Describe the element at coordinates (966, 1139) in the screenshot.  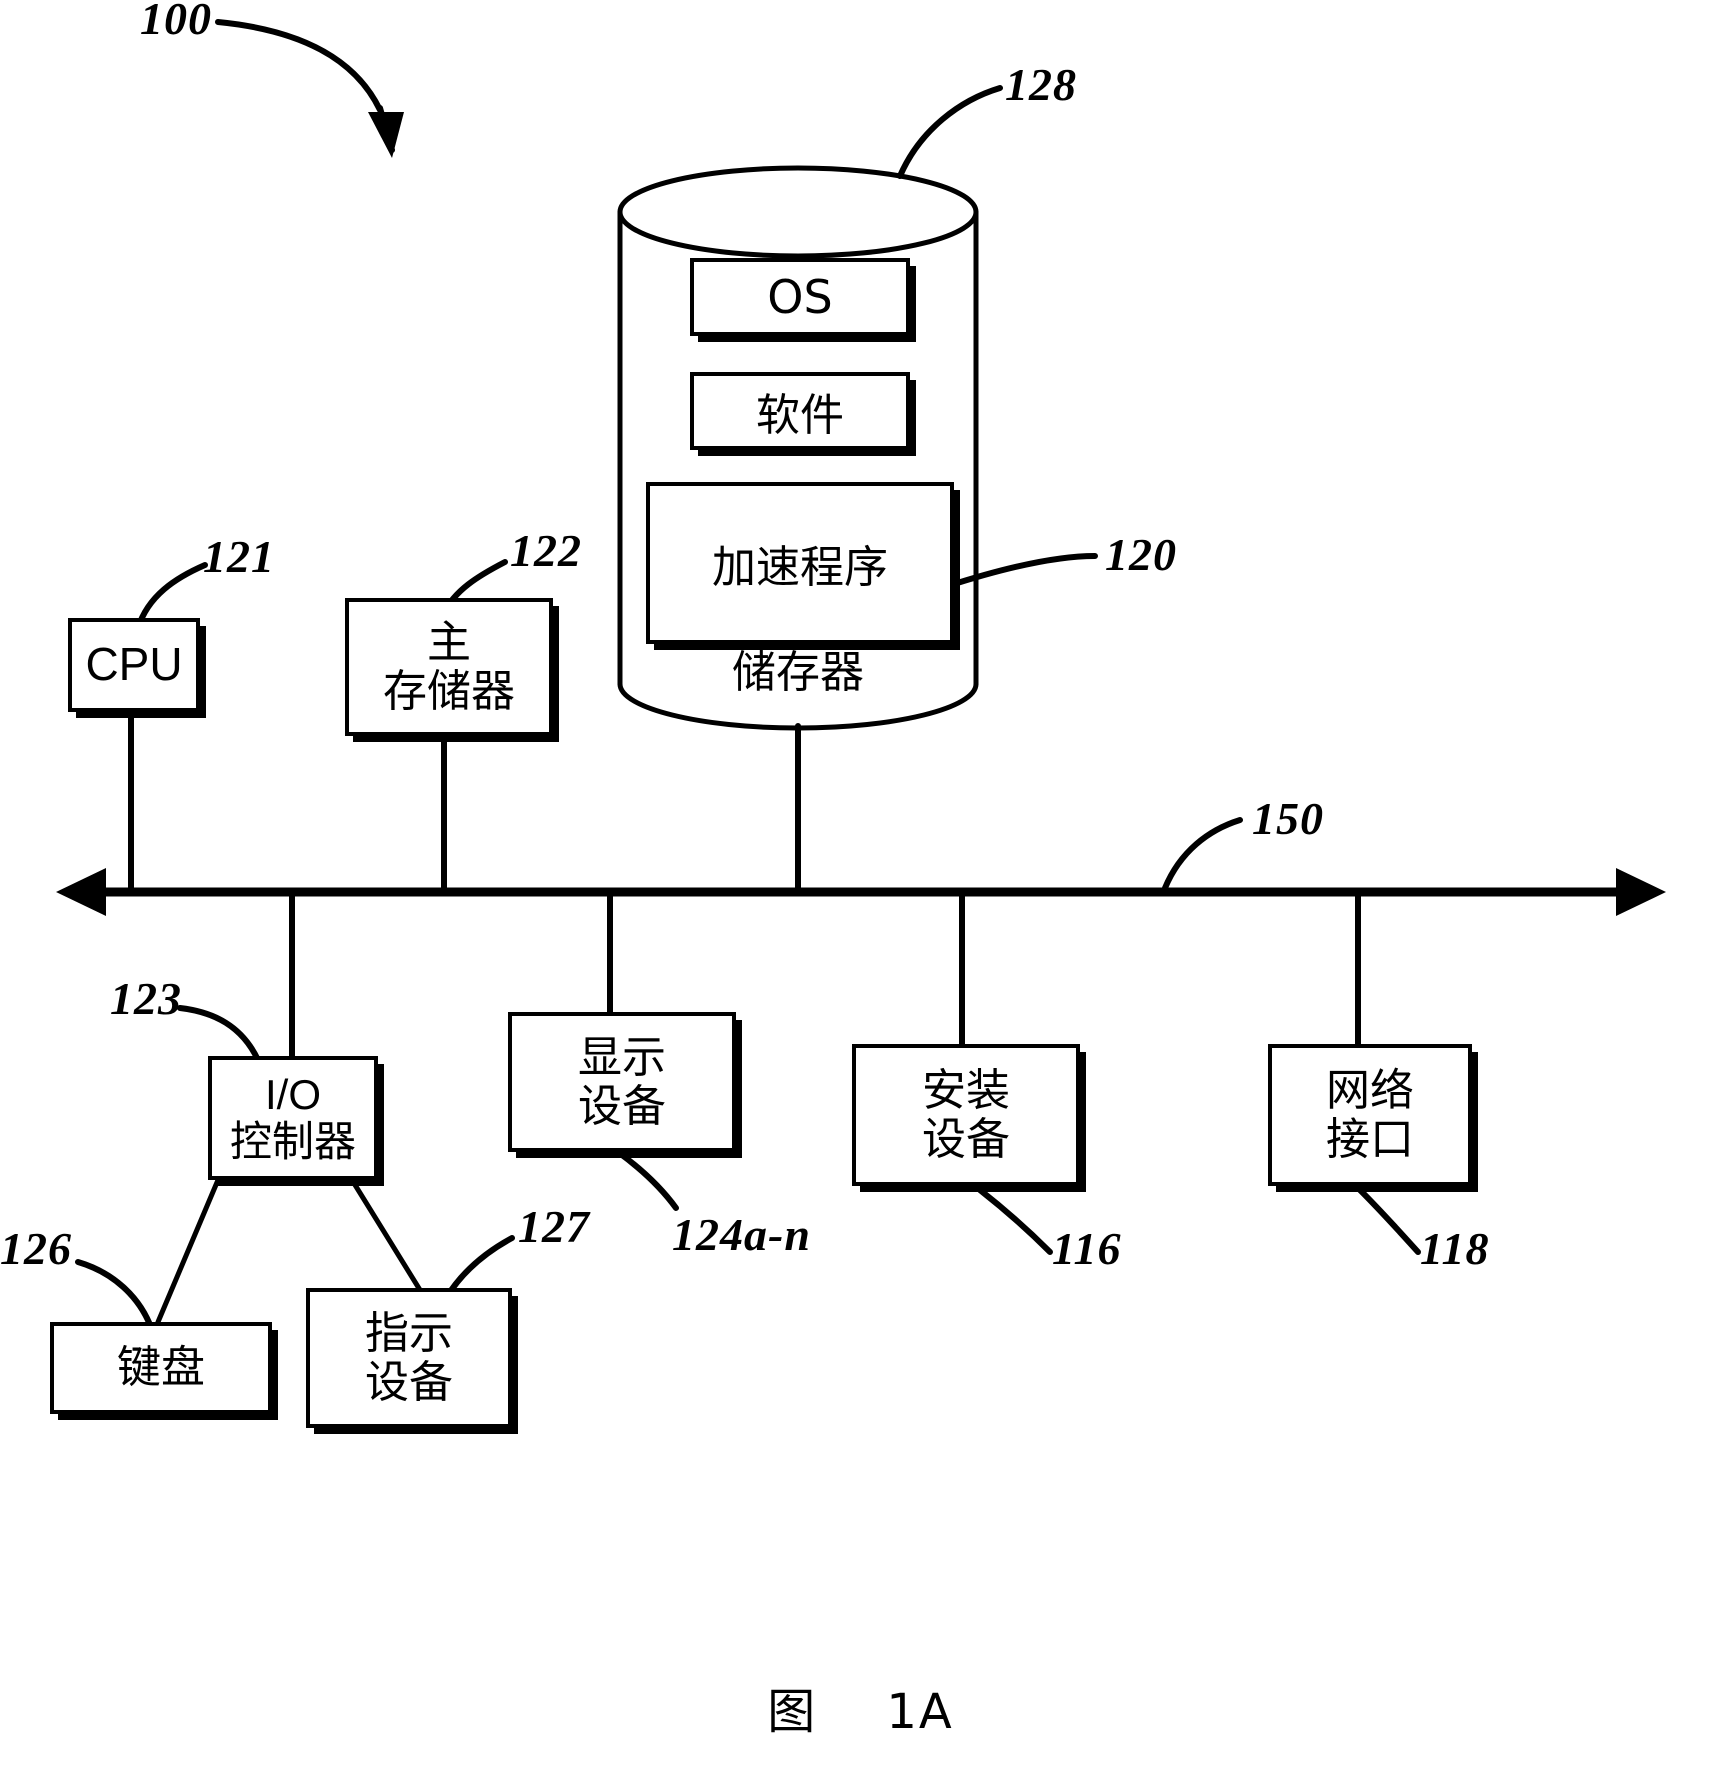
I see `install-device-label-line2: 设备` at that location.